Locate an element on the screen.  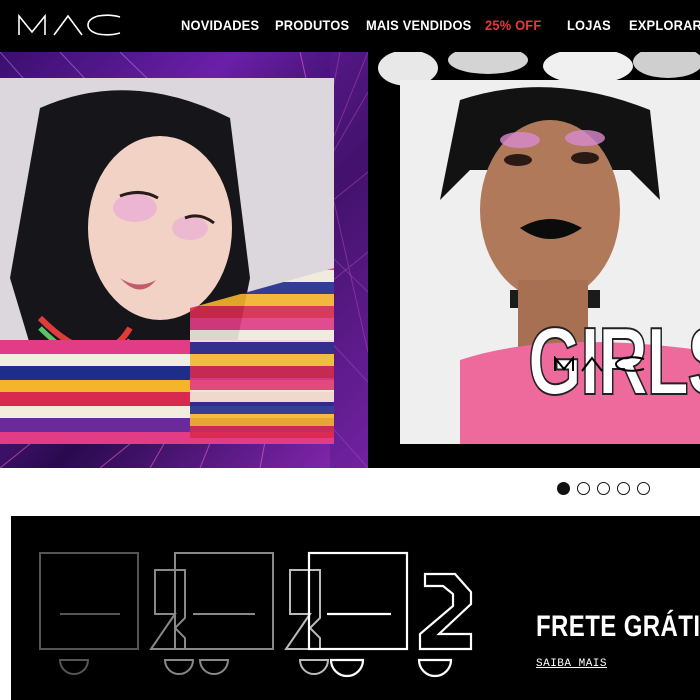
mac-overlay-logo is located at coordinates (599, 364).